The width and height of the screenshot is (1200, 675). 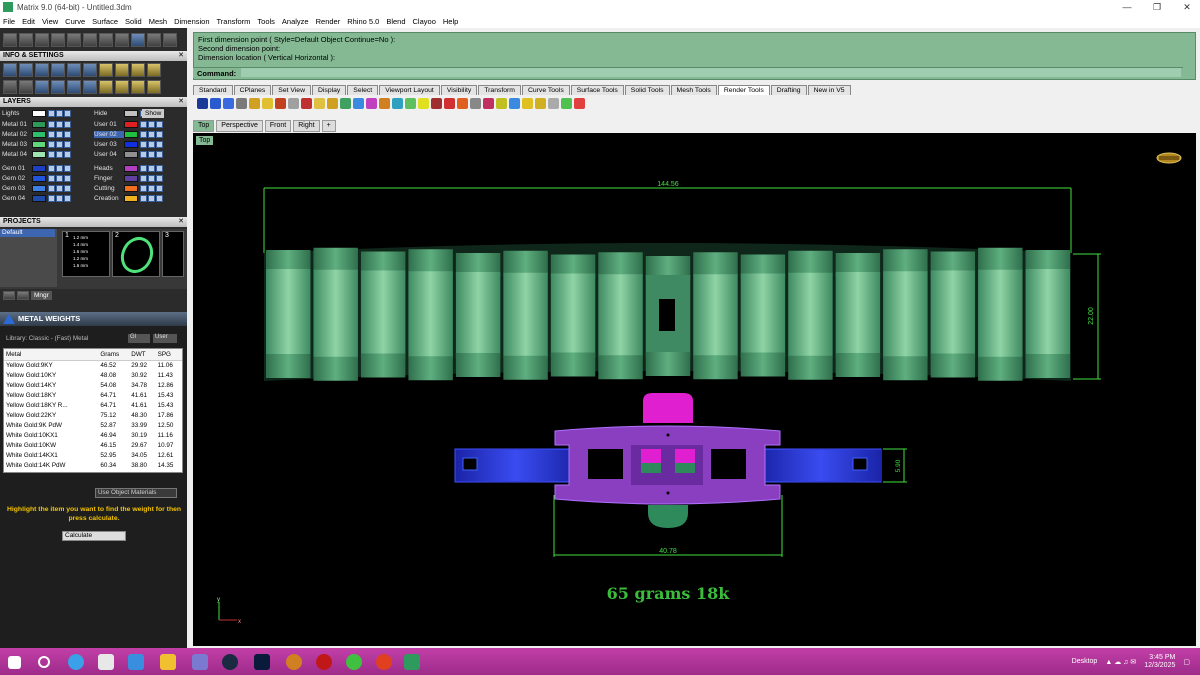 What do you see at coordinates (90, 87) in the screenshot?
I see `render-icon` at bounding box center [90, 87].